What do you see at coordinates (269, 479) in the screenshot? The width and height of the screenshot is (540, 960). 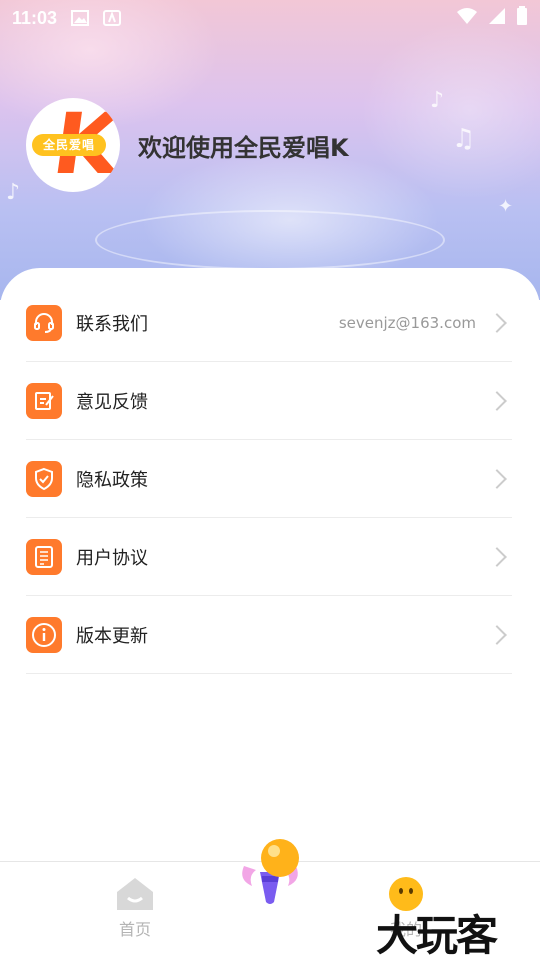 I see `menu-item-privacy: 隐私政策` at bounding box center [269, 479].